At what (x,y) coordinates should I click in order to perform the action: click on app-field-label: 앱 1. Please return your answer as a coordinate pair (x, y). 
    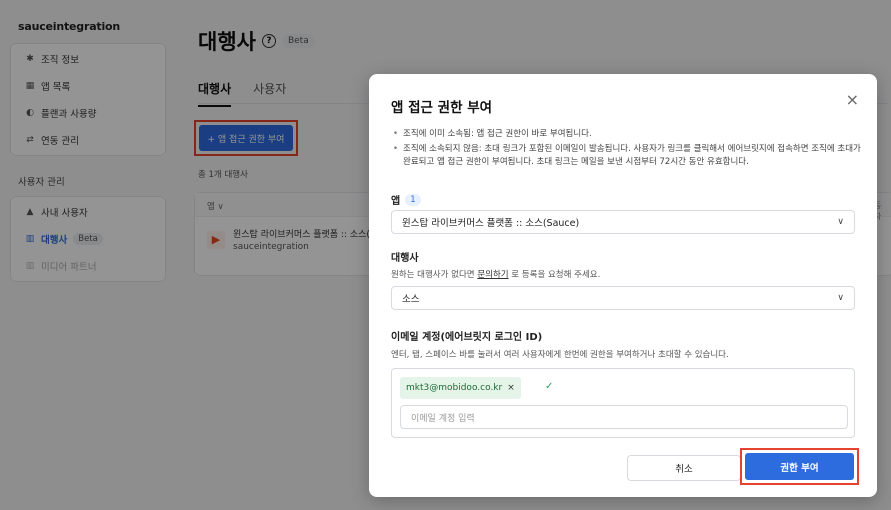
    Looking at the image, I should click on (406, 199).